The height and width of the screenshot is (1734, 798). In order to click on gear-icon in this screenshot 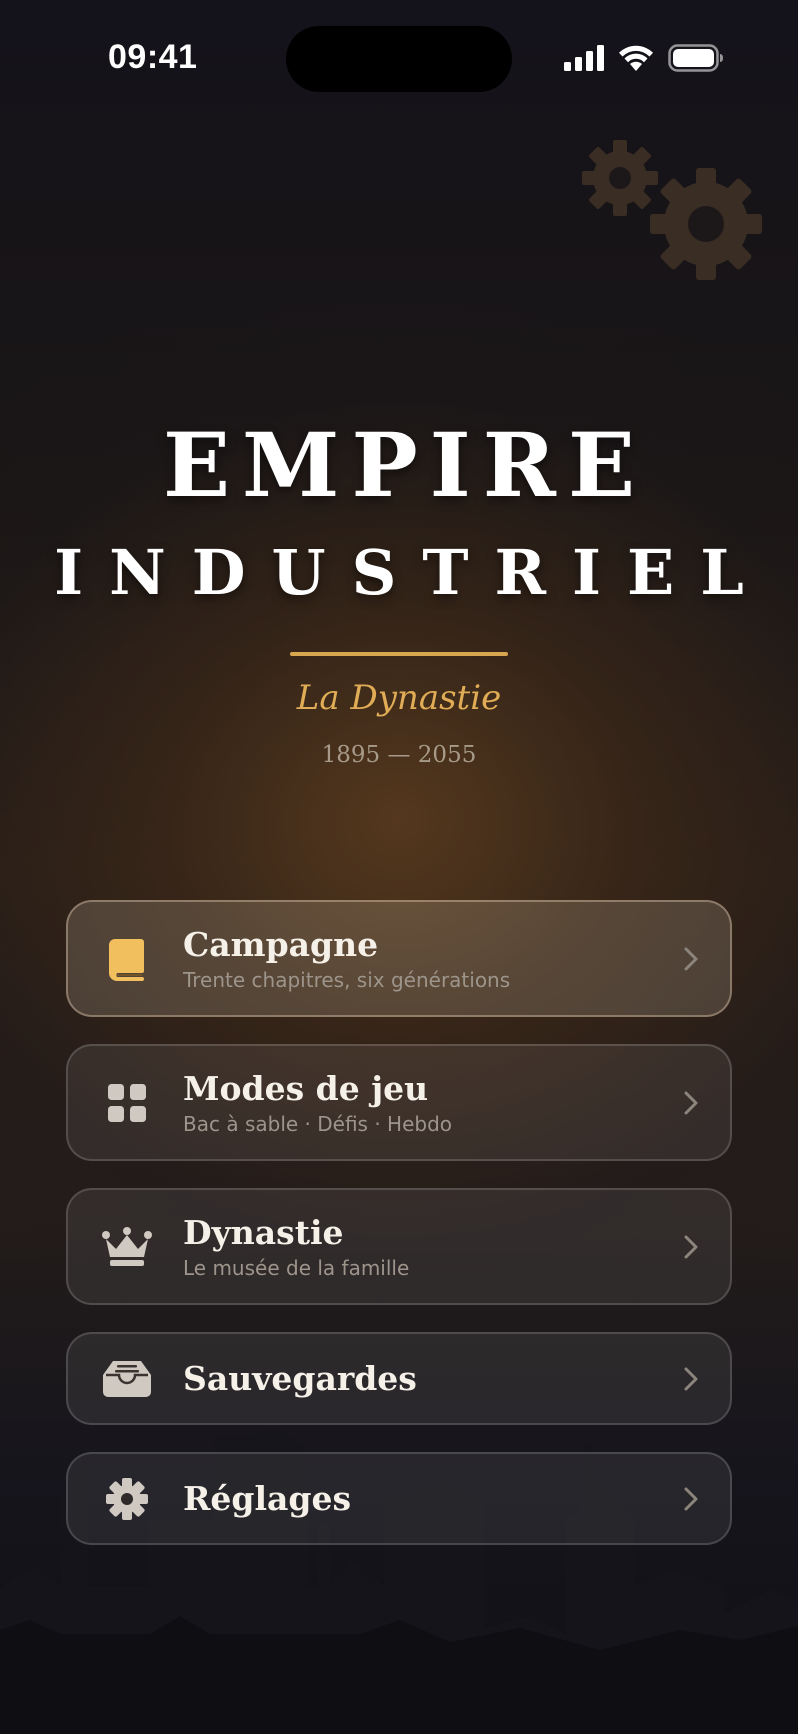, I will do `click(127, 1499)`.